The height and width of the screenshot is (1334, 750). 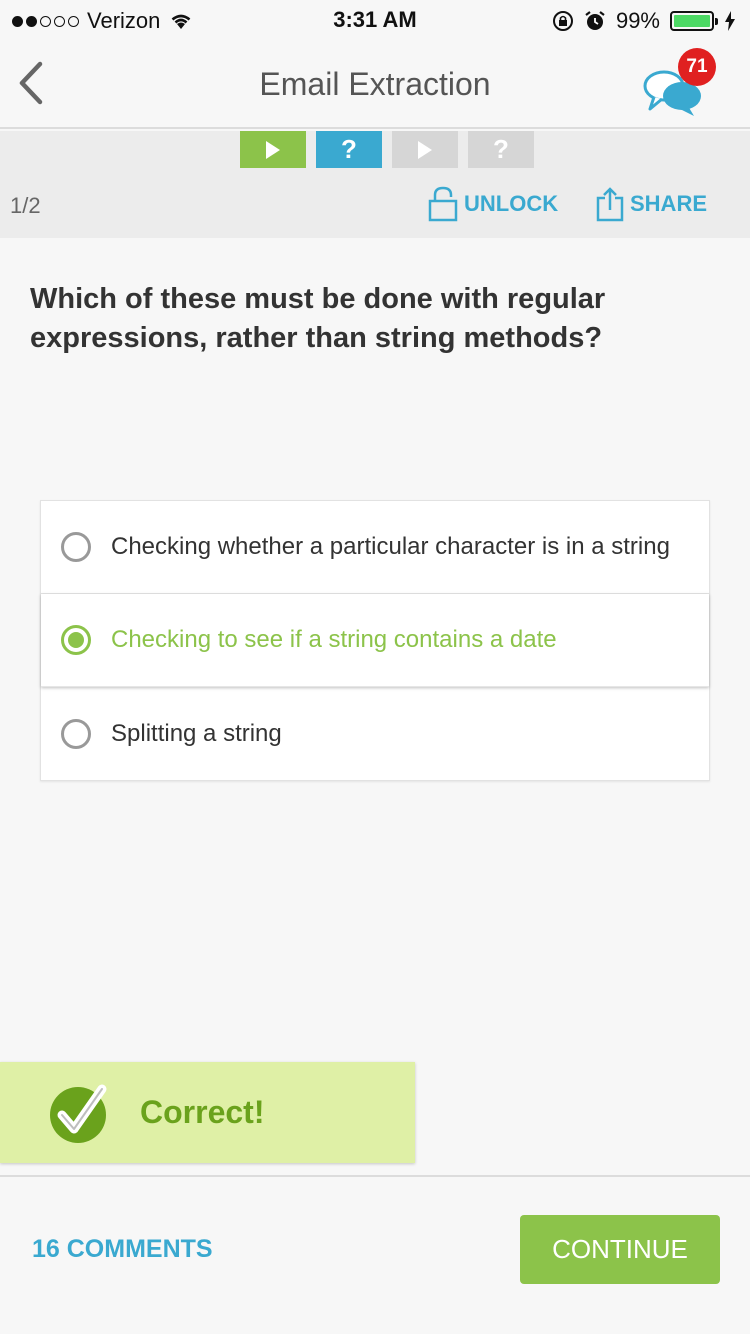 What do you see at coordinates (196, 733) in the screenshot?
I see `answer-option-label: Splitting a string` at bounding box center [196, 733].